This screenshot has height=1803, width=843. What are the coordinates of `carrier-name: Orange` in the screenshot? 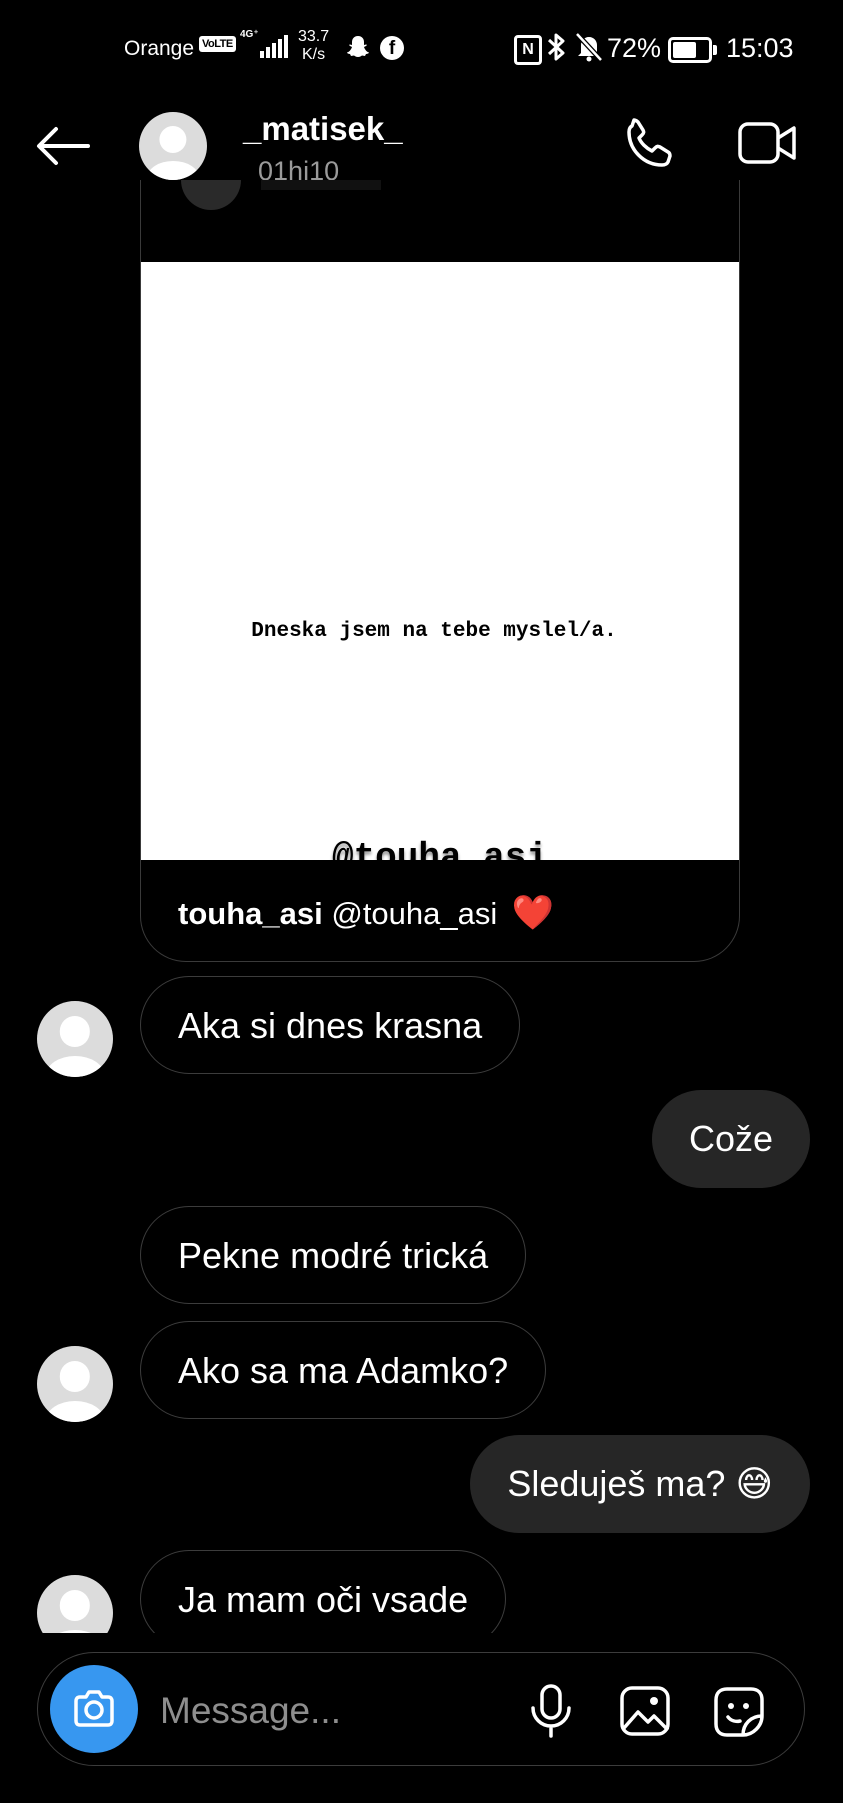 It's located at (159, 48).